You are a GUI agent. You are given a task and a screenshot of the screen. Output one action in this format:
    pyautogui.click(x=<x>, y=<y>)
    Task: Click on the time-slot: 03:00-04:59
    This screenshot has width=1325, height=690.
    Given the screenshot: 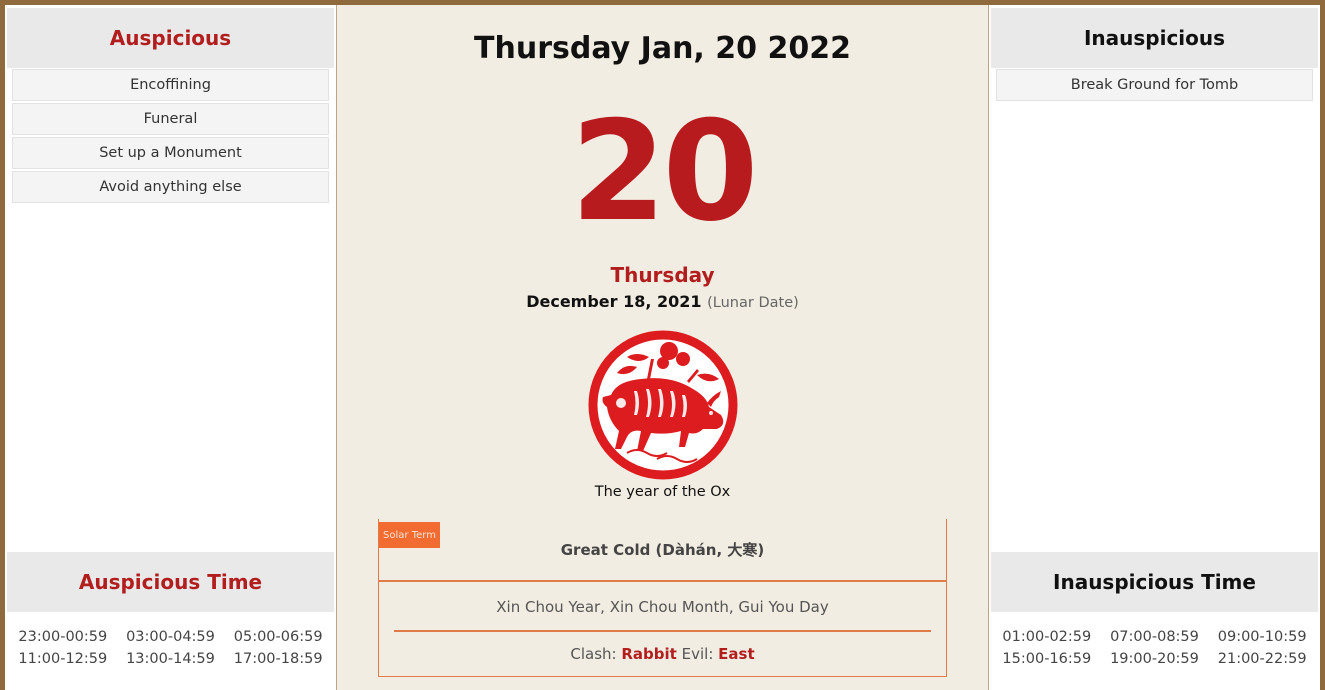 What is the action you would take?
    pyautogui.click(x=170, y=637)
    